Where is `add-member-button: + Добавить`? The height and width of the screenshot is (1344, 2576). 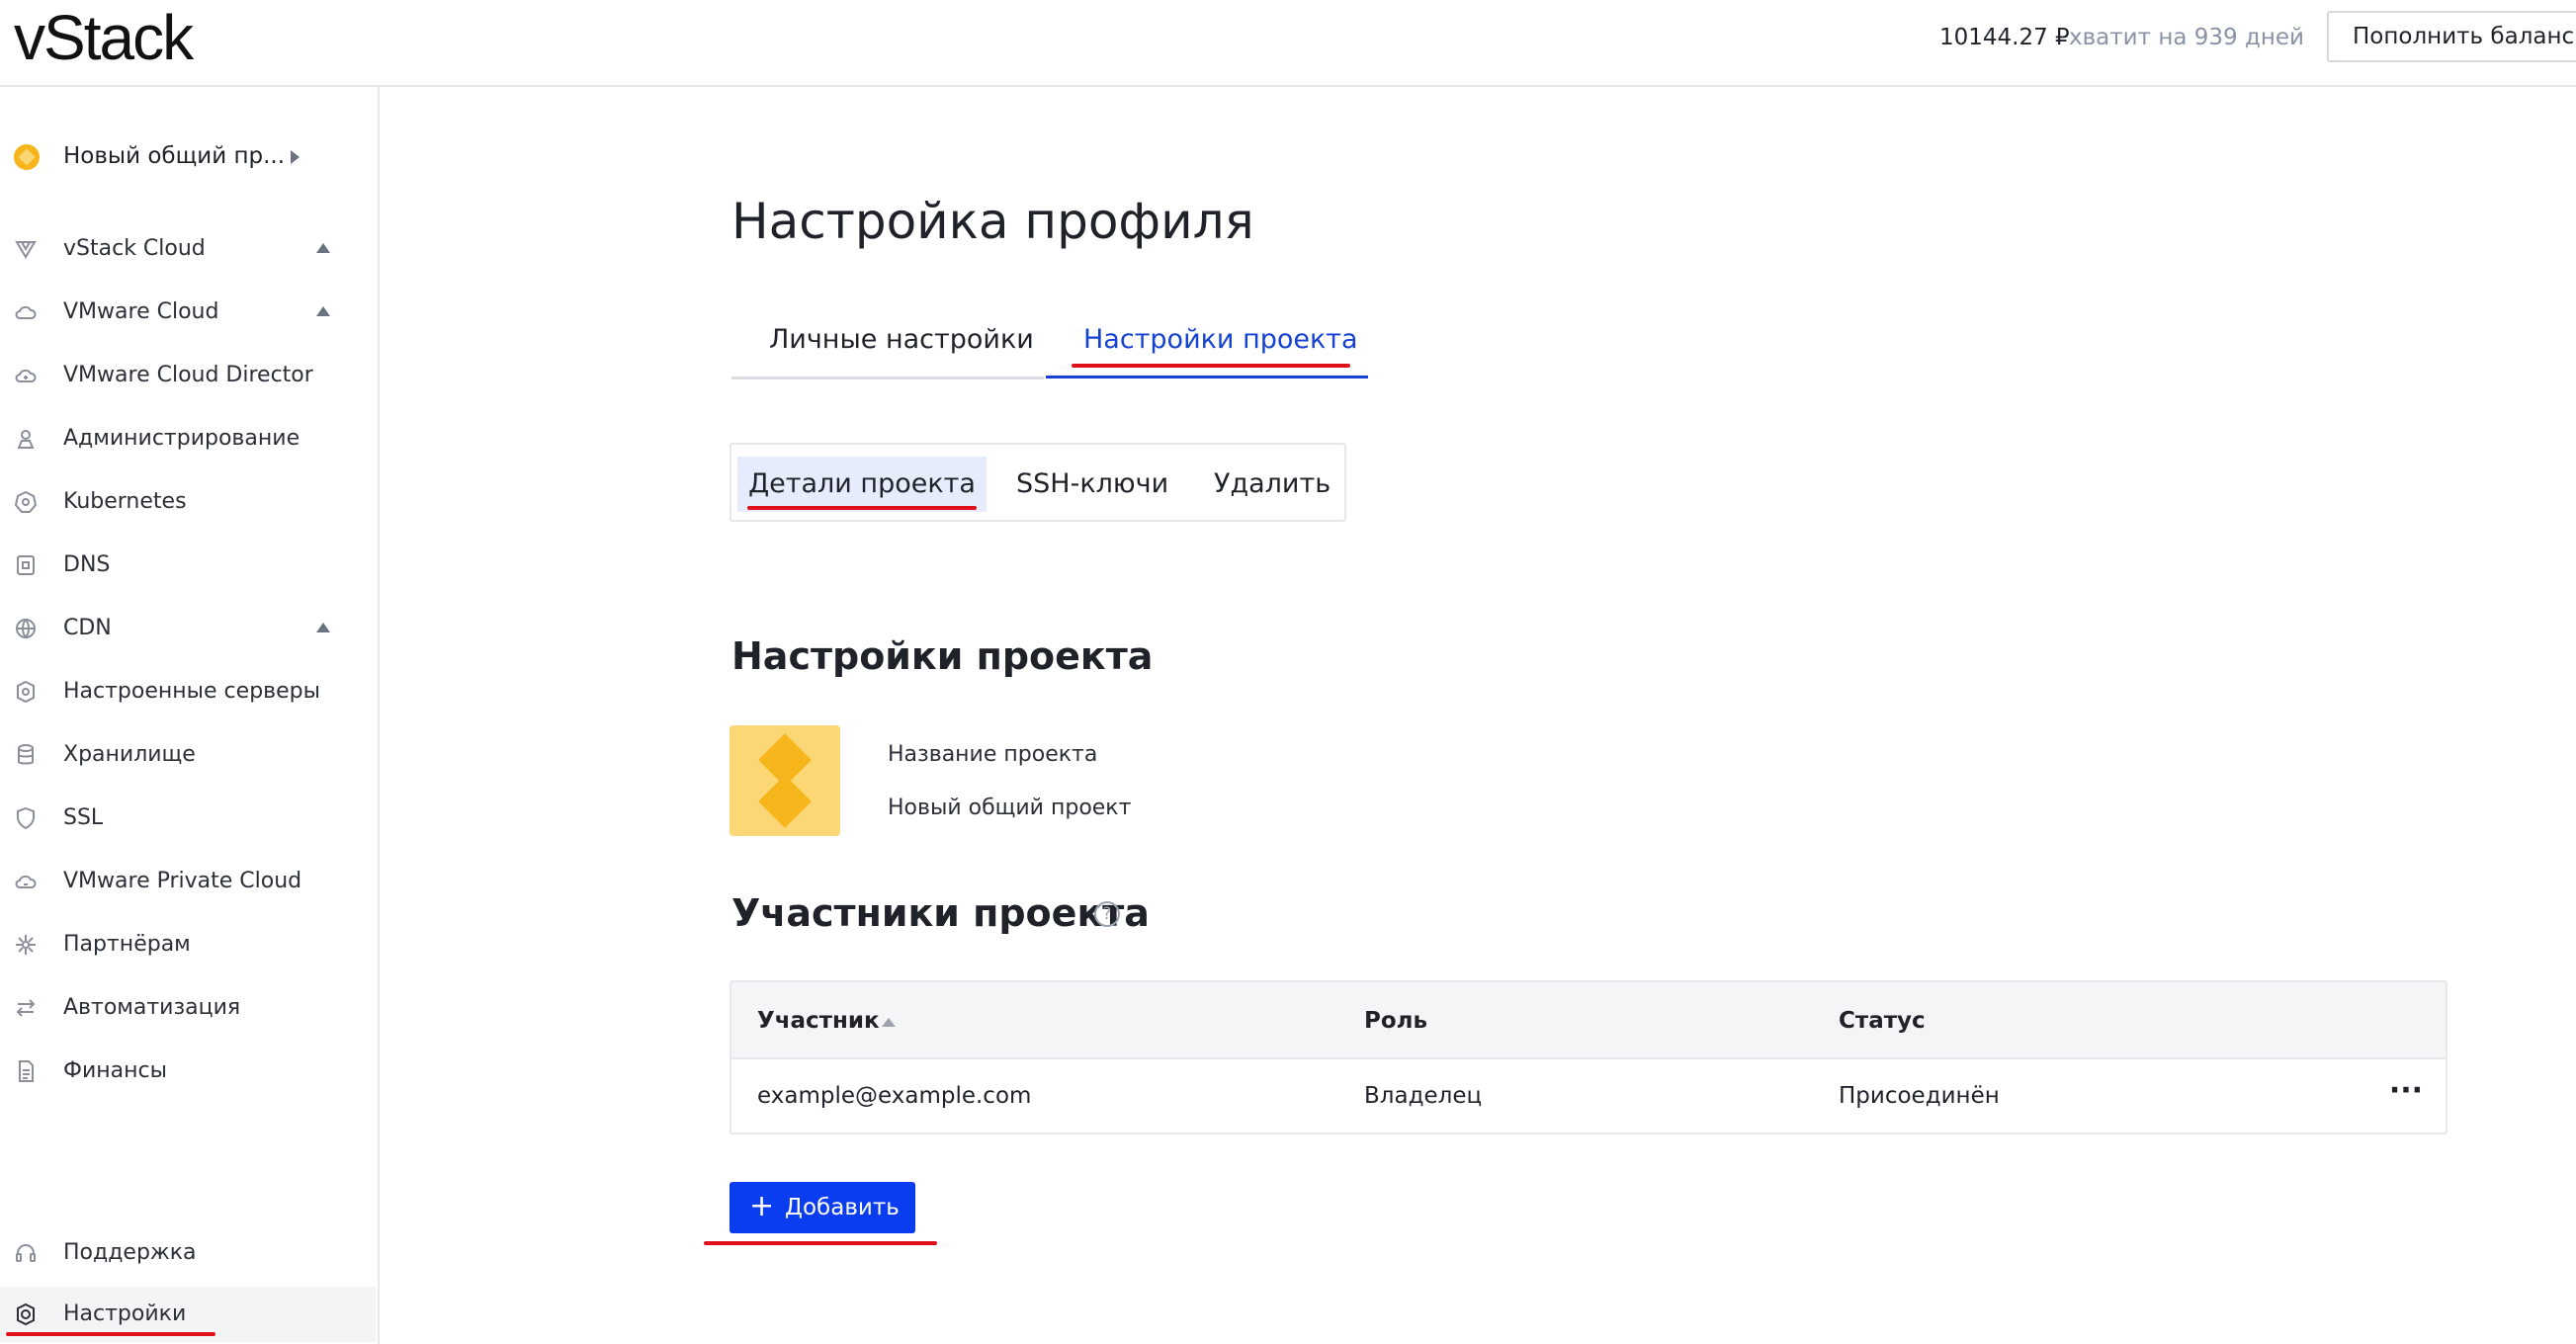
add-member-button: + Добавить is located at coordinates (822, 1207).